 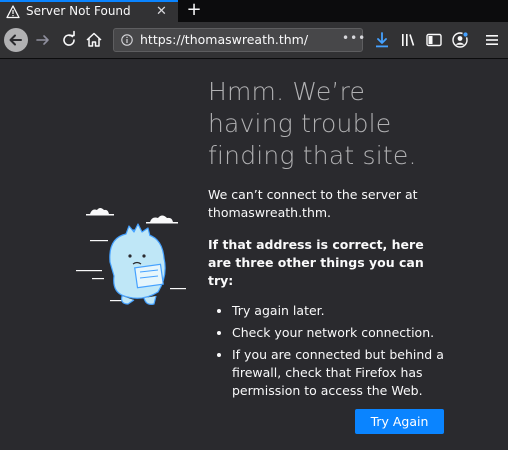 I want to click on sidebar-icon, so click(x=434, y=40).